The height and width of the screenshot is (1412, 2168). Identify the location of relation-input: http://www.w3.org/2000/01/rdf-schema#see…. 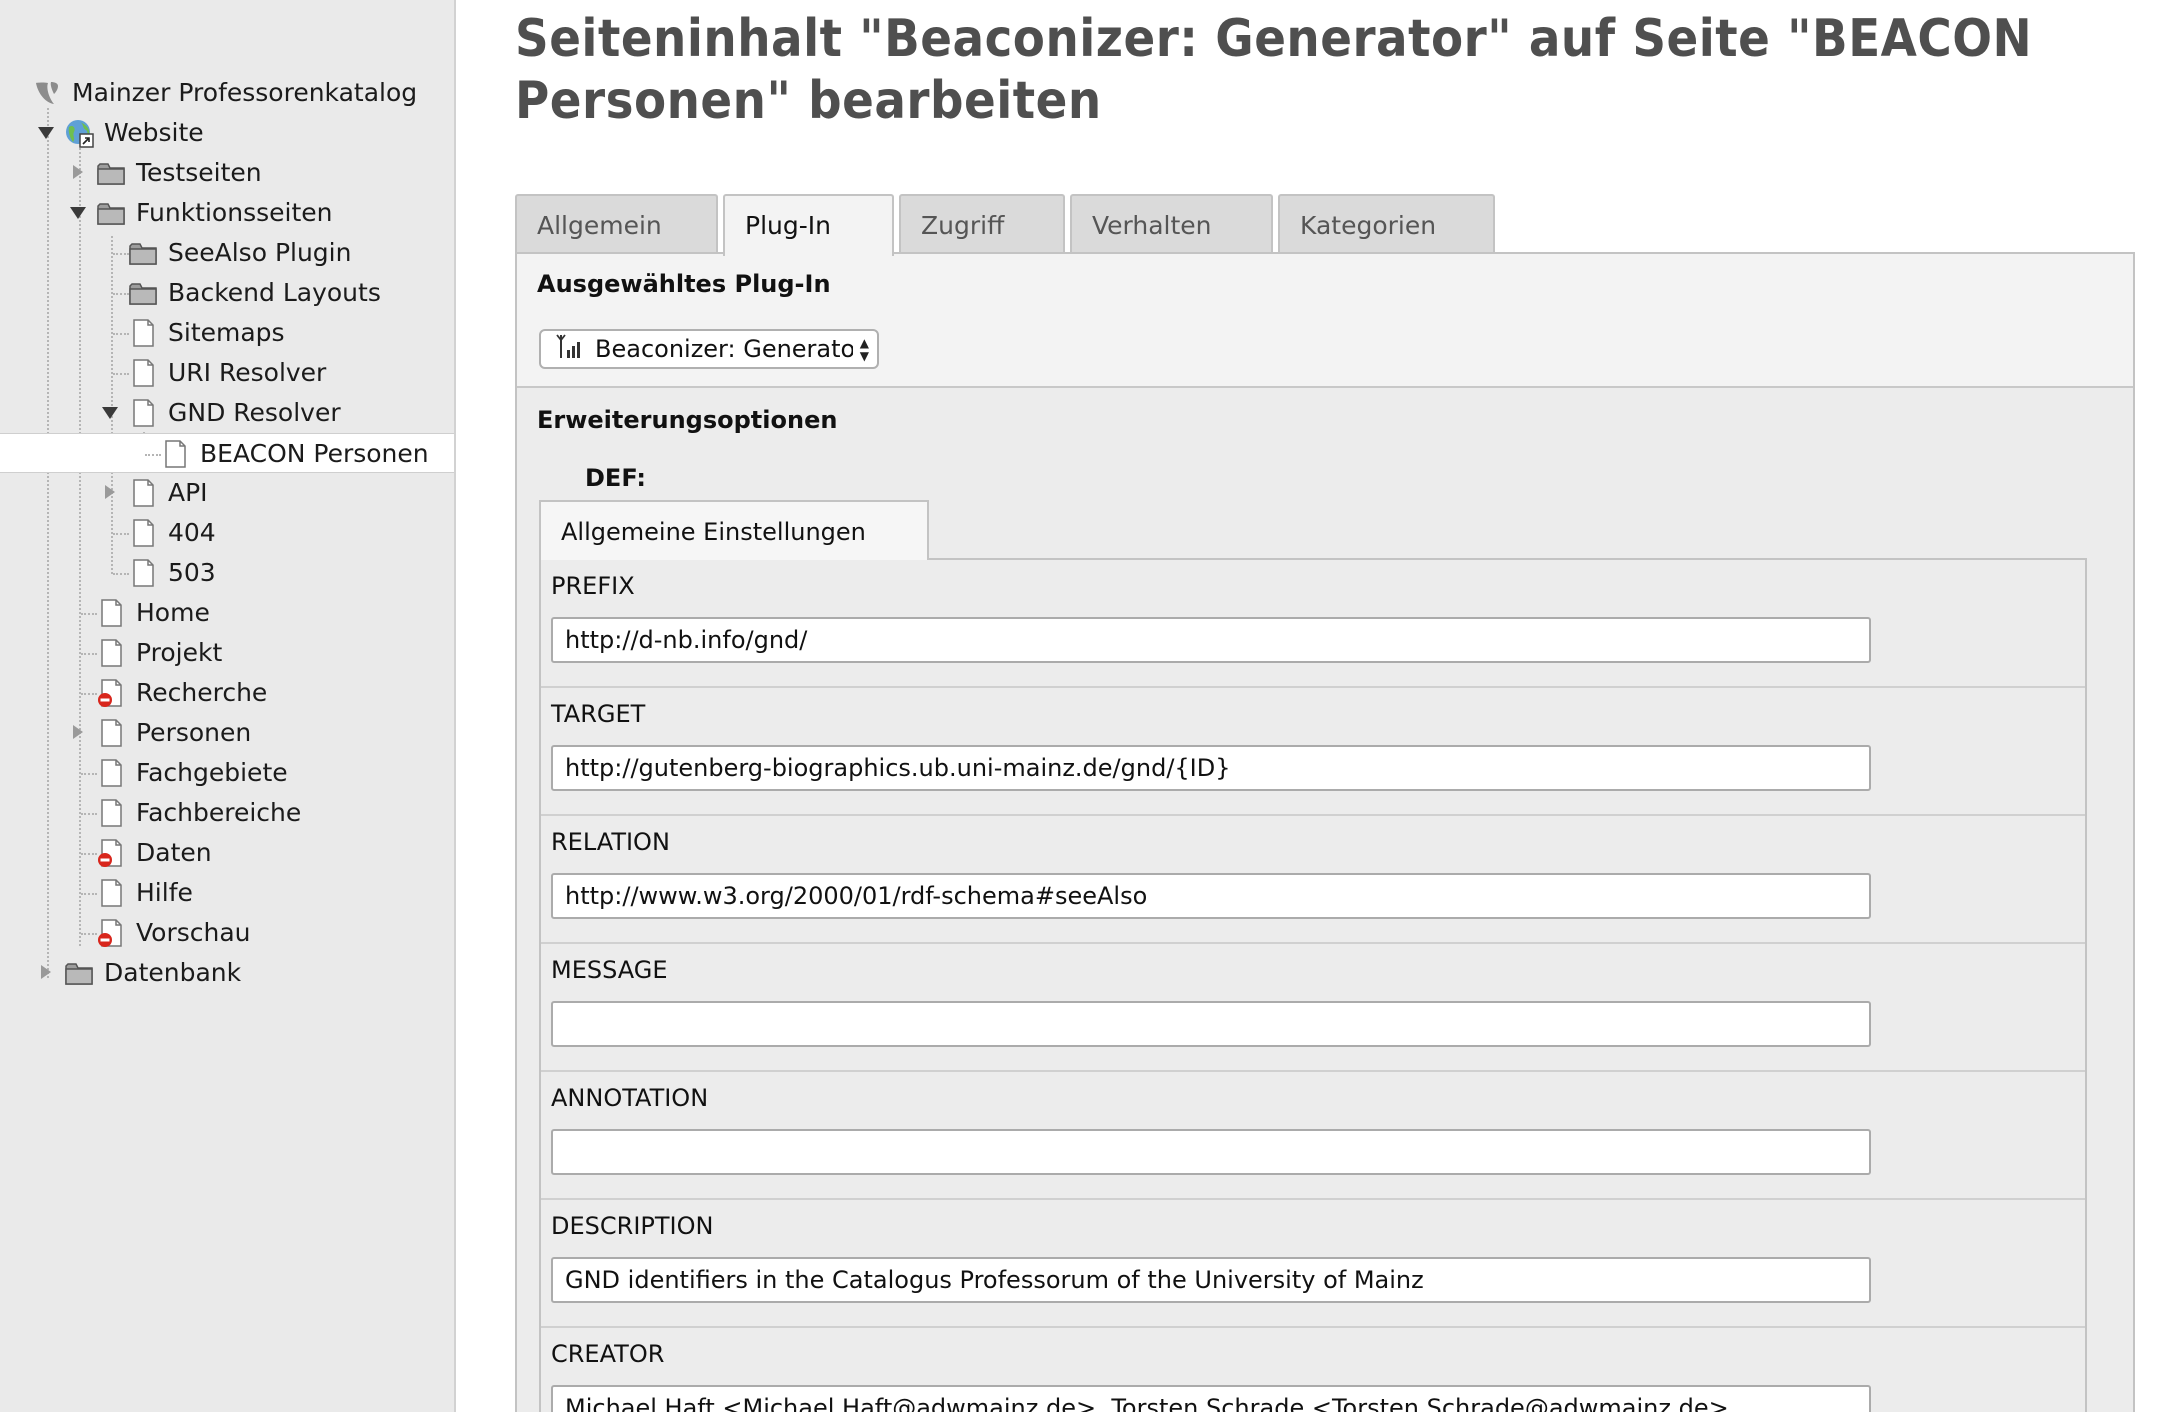
(1211, 896).